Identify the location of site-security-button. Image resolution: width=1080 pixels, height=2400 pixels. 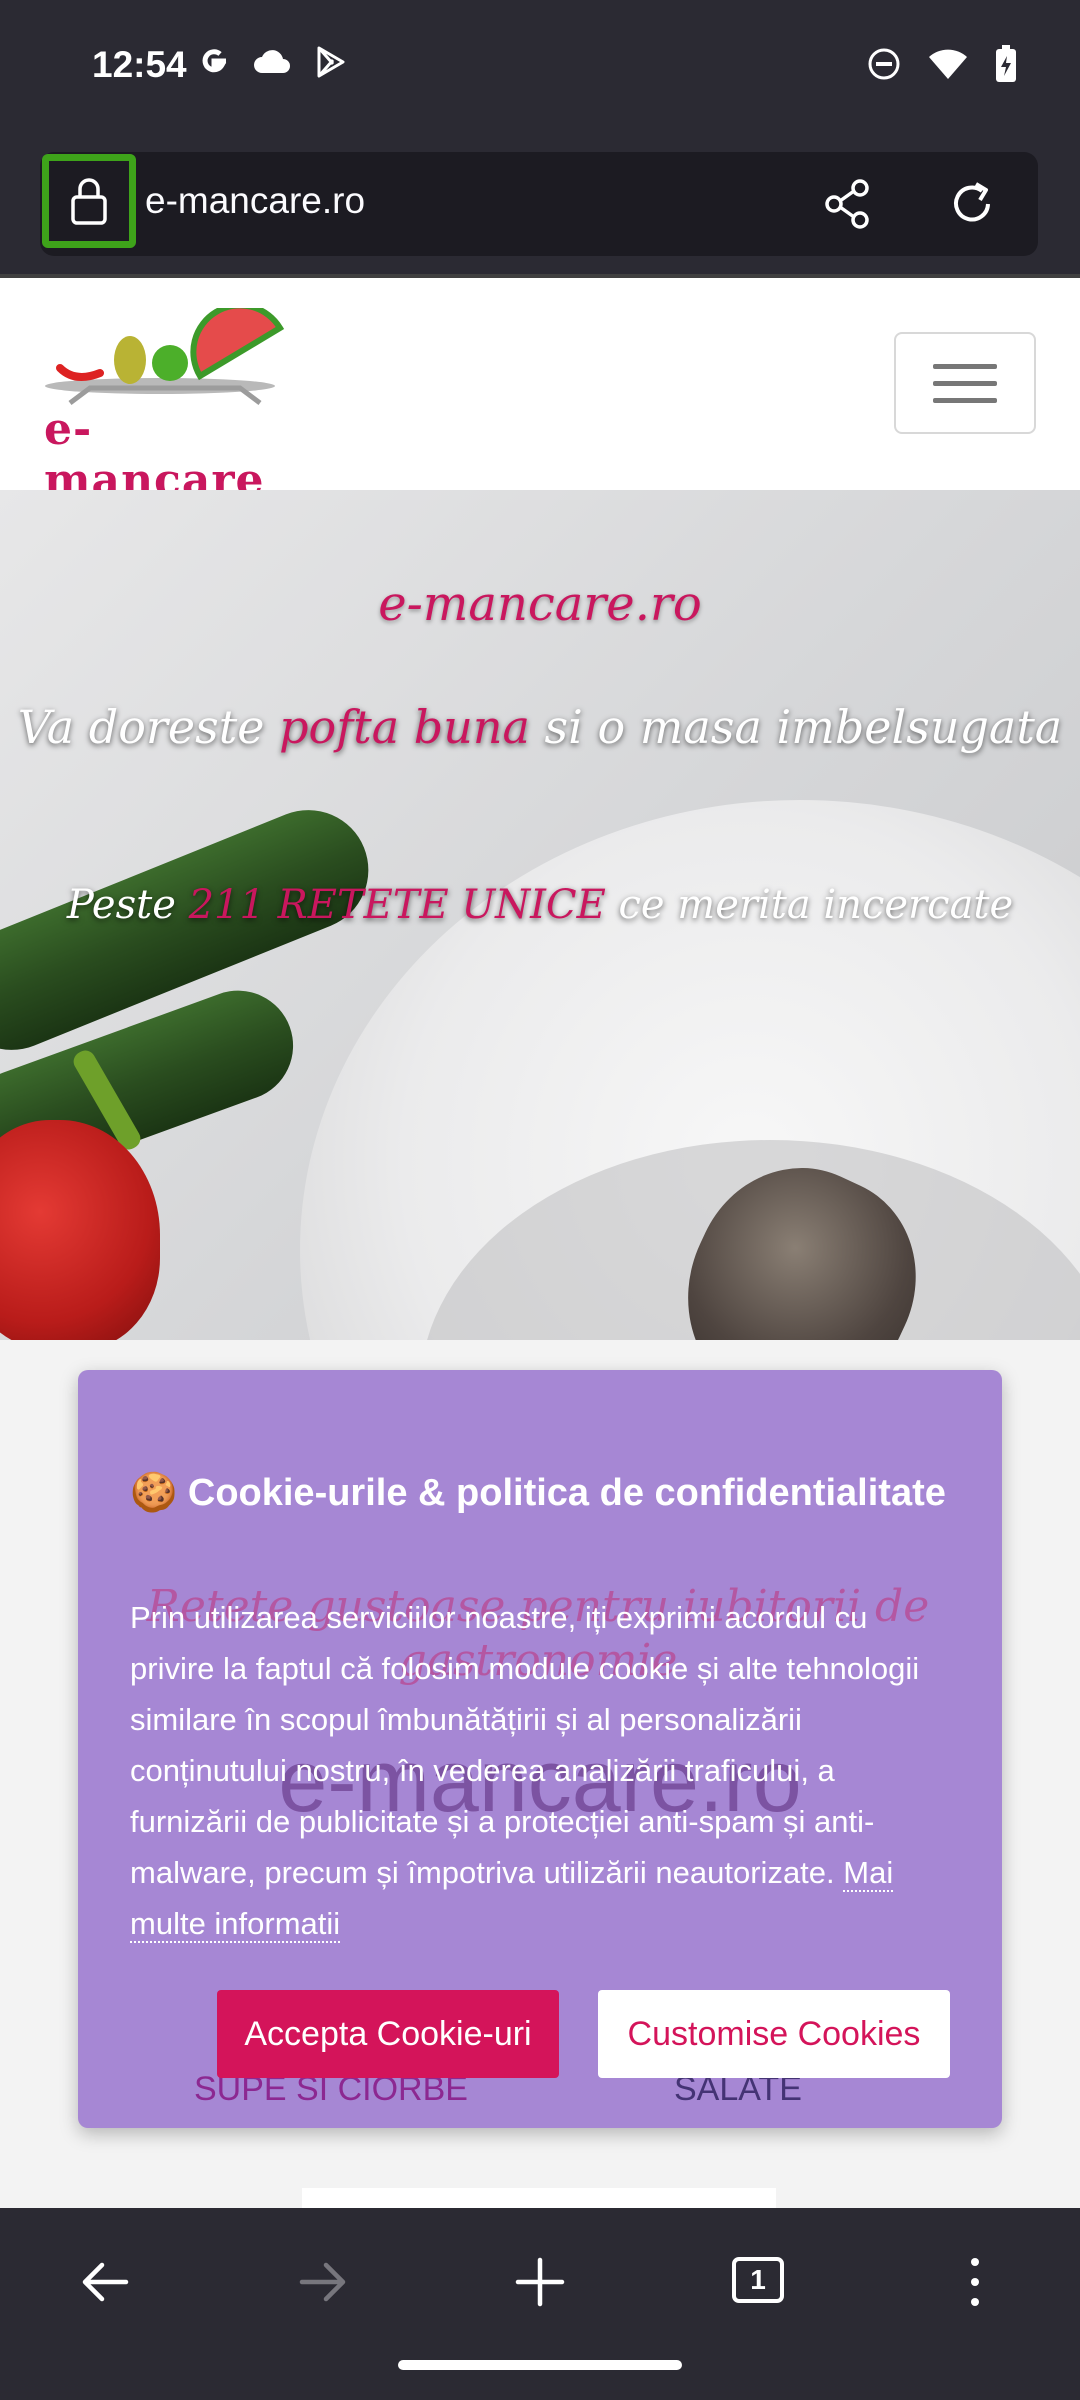
(89, 201).